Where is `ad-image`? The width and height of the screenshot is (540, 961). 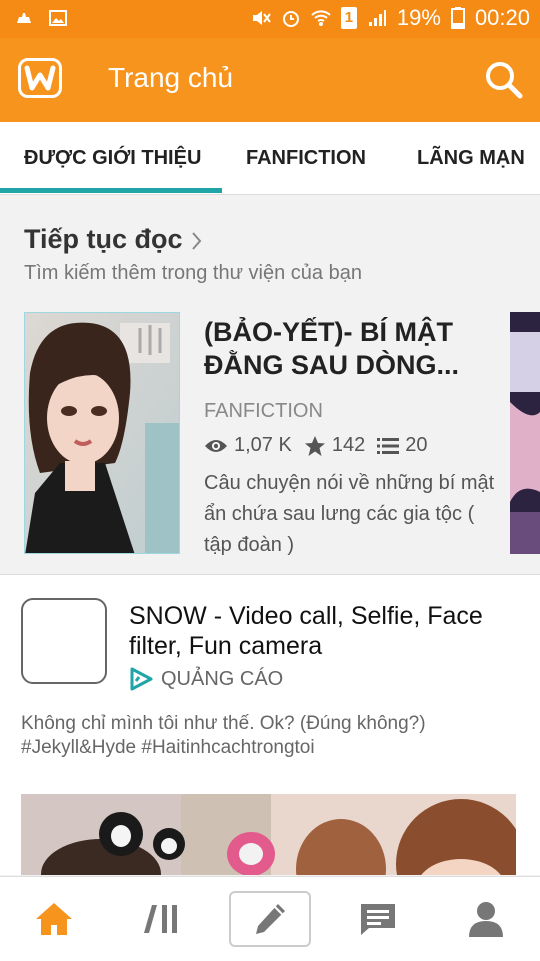 ad-image is located at coordinates (268, 834).